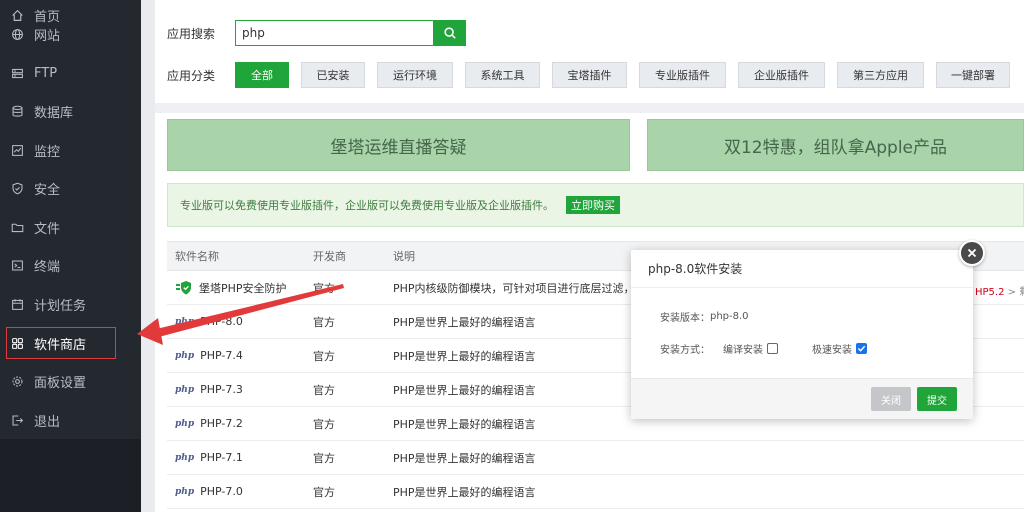 This screenshot has width=1024, height=512. Describe the element at coordinates (221, 491) in the screenshot. I see `software-name: PHP-7.0` at that location.